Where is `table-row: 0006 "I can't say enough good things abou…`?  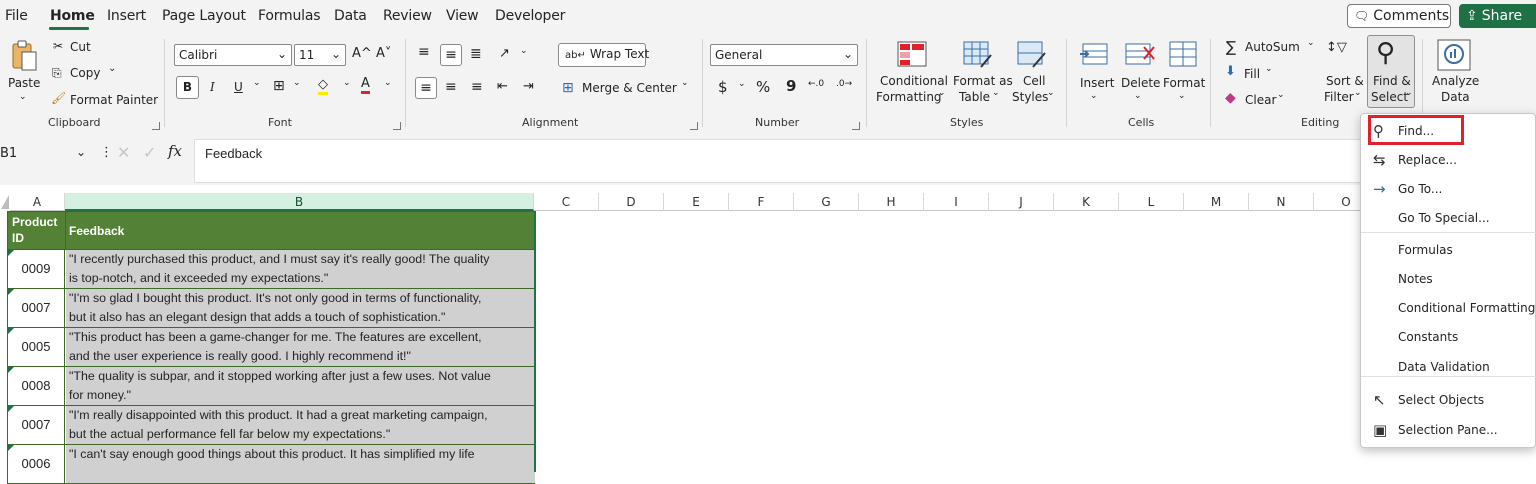 table-row: 0006 "I can't say enough good things abou… is located at coordinates (271, 464).